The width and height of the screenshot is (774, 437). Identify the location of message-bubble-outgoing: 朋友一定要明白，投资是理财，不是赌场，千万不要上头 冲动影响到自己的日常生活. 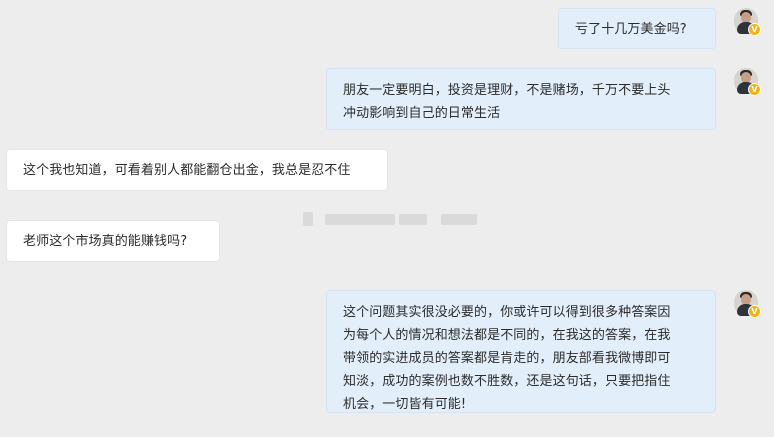
(521, 99).